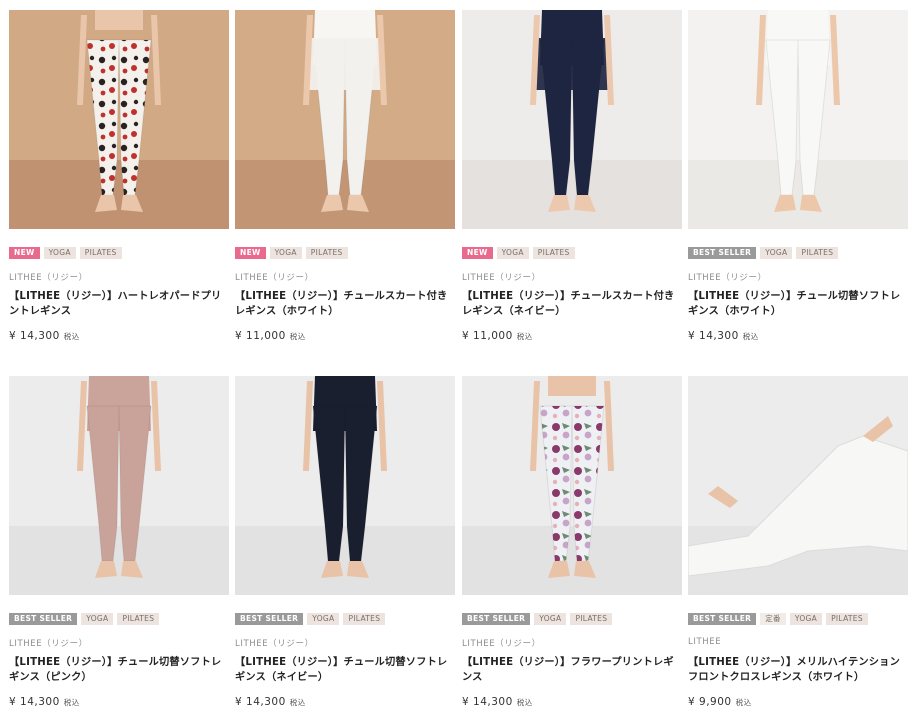 This screenshot has width=915, height=726. What do you see at coordinates (705, 642) in the screenshot?
I see `product-brand: LITHEE` at bounding box center [705, 642].